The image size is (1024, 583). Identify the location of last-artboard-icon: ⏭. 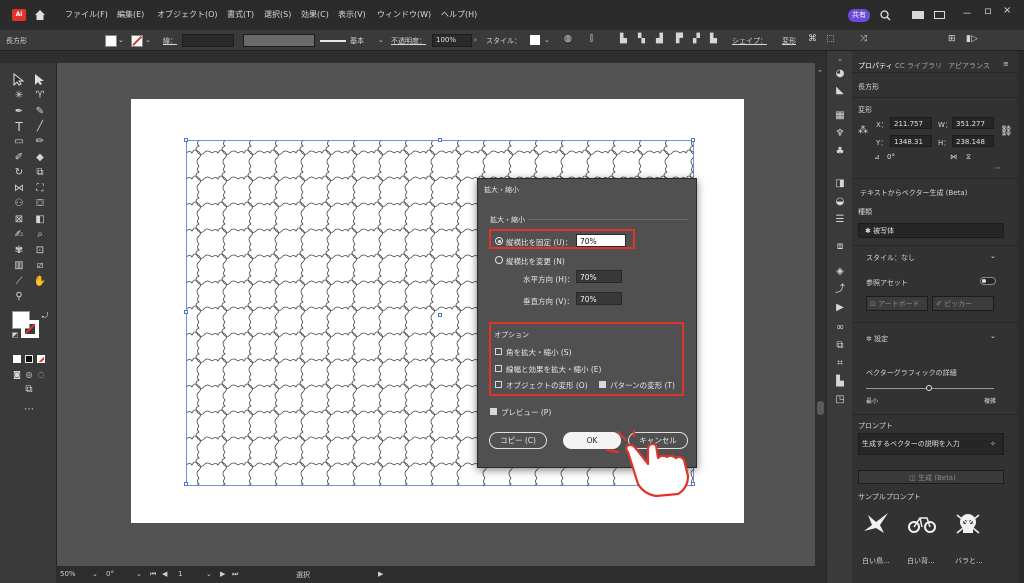
(235, 574).